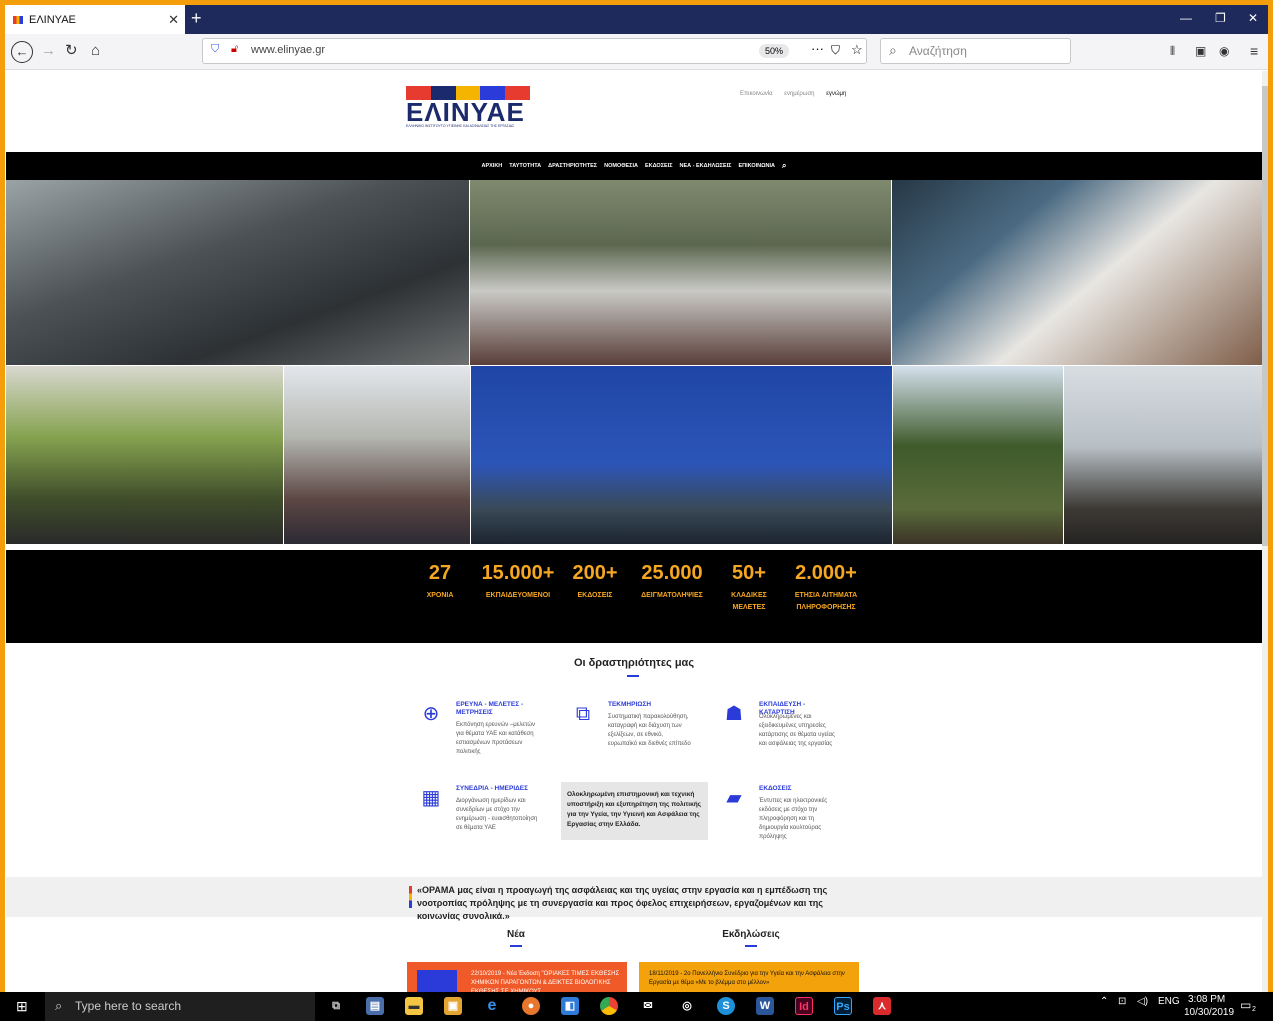 This screenshot has height=1021, width=1273. I want to click on clock-time: 3:08 PM, so click(1206, 999).